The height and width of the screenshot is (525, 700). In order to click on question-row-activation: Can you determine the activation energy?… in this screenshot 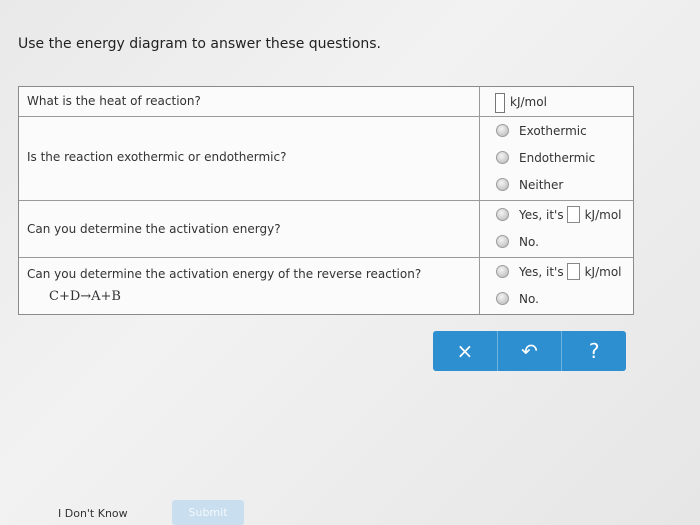, I will do `click(326, 229)`.